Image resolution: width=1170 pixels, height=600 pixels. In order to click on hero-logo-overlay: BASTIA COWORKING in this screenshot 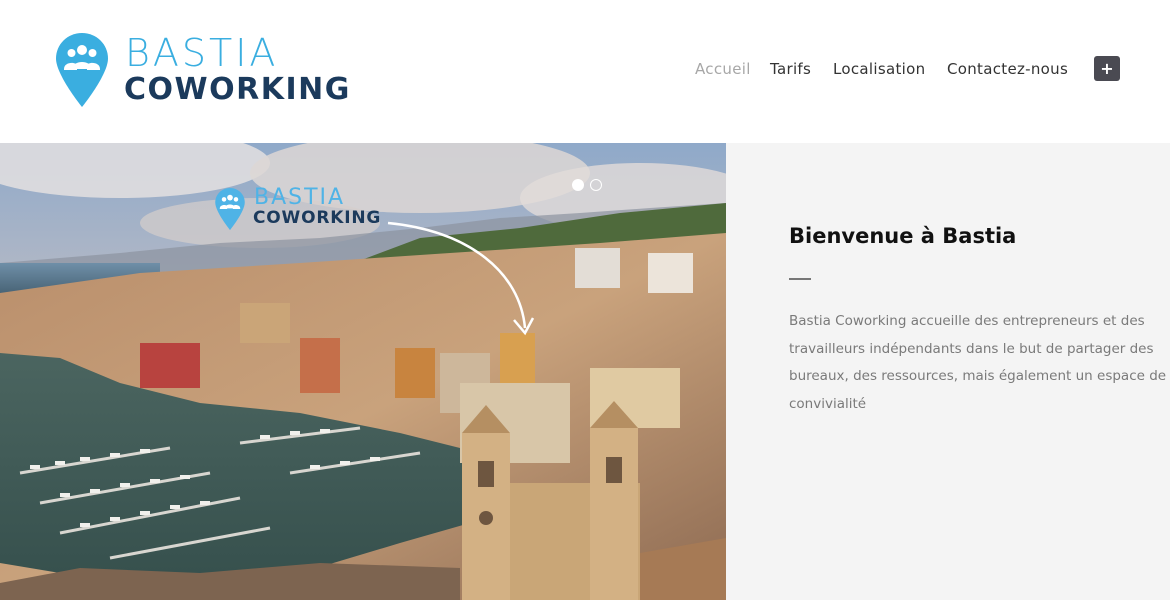, I will do `click(305, 209)`.